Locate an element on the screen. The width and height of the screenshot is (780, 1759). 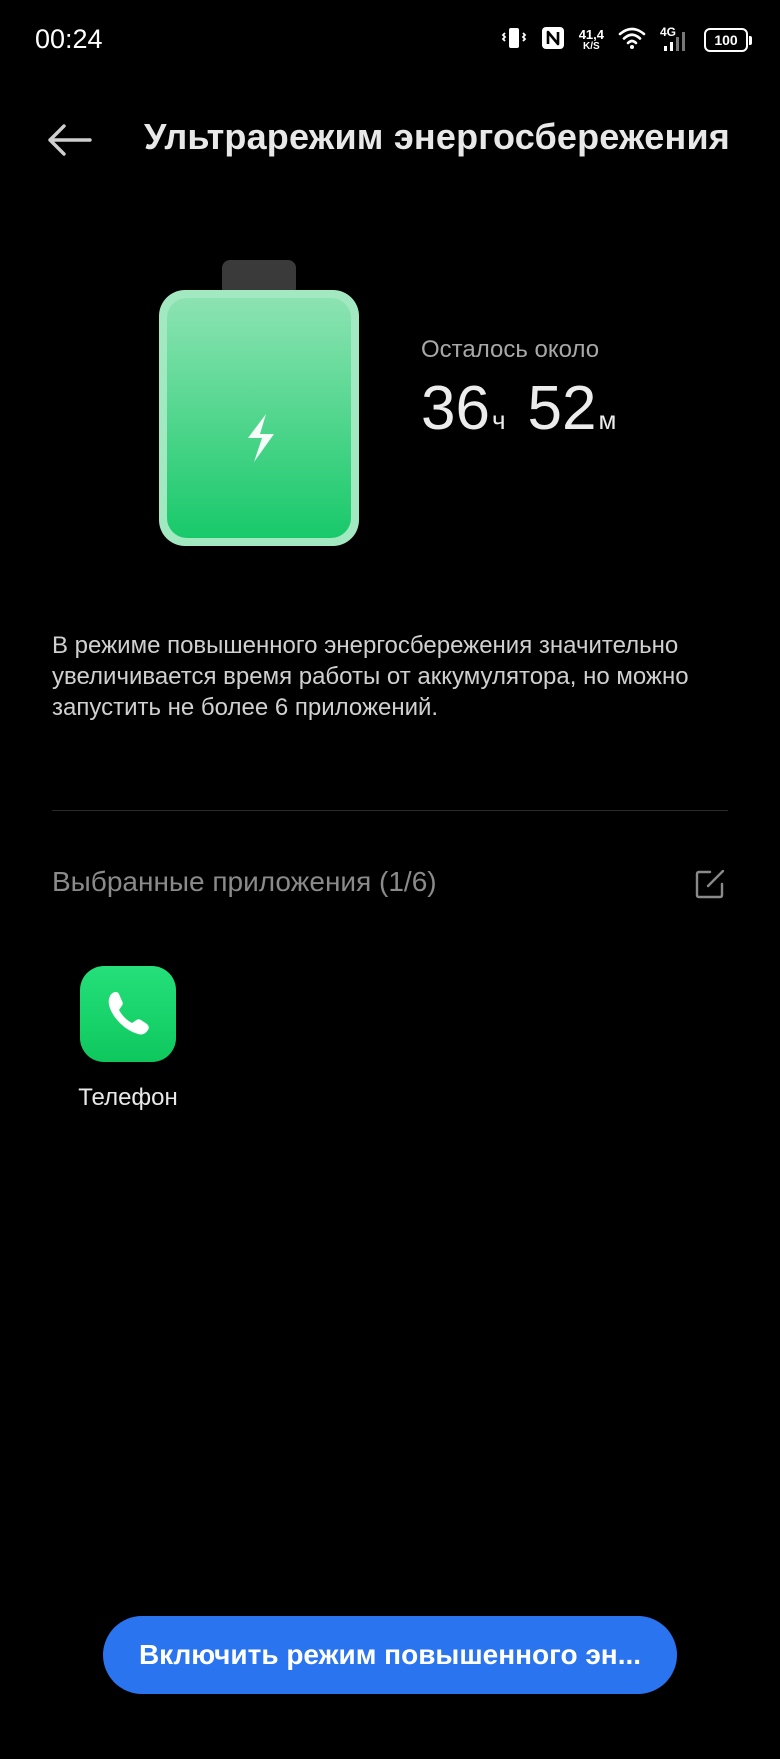
hours-unit: ч is located at coordinates (498, 420).